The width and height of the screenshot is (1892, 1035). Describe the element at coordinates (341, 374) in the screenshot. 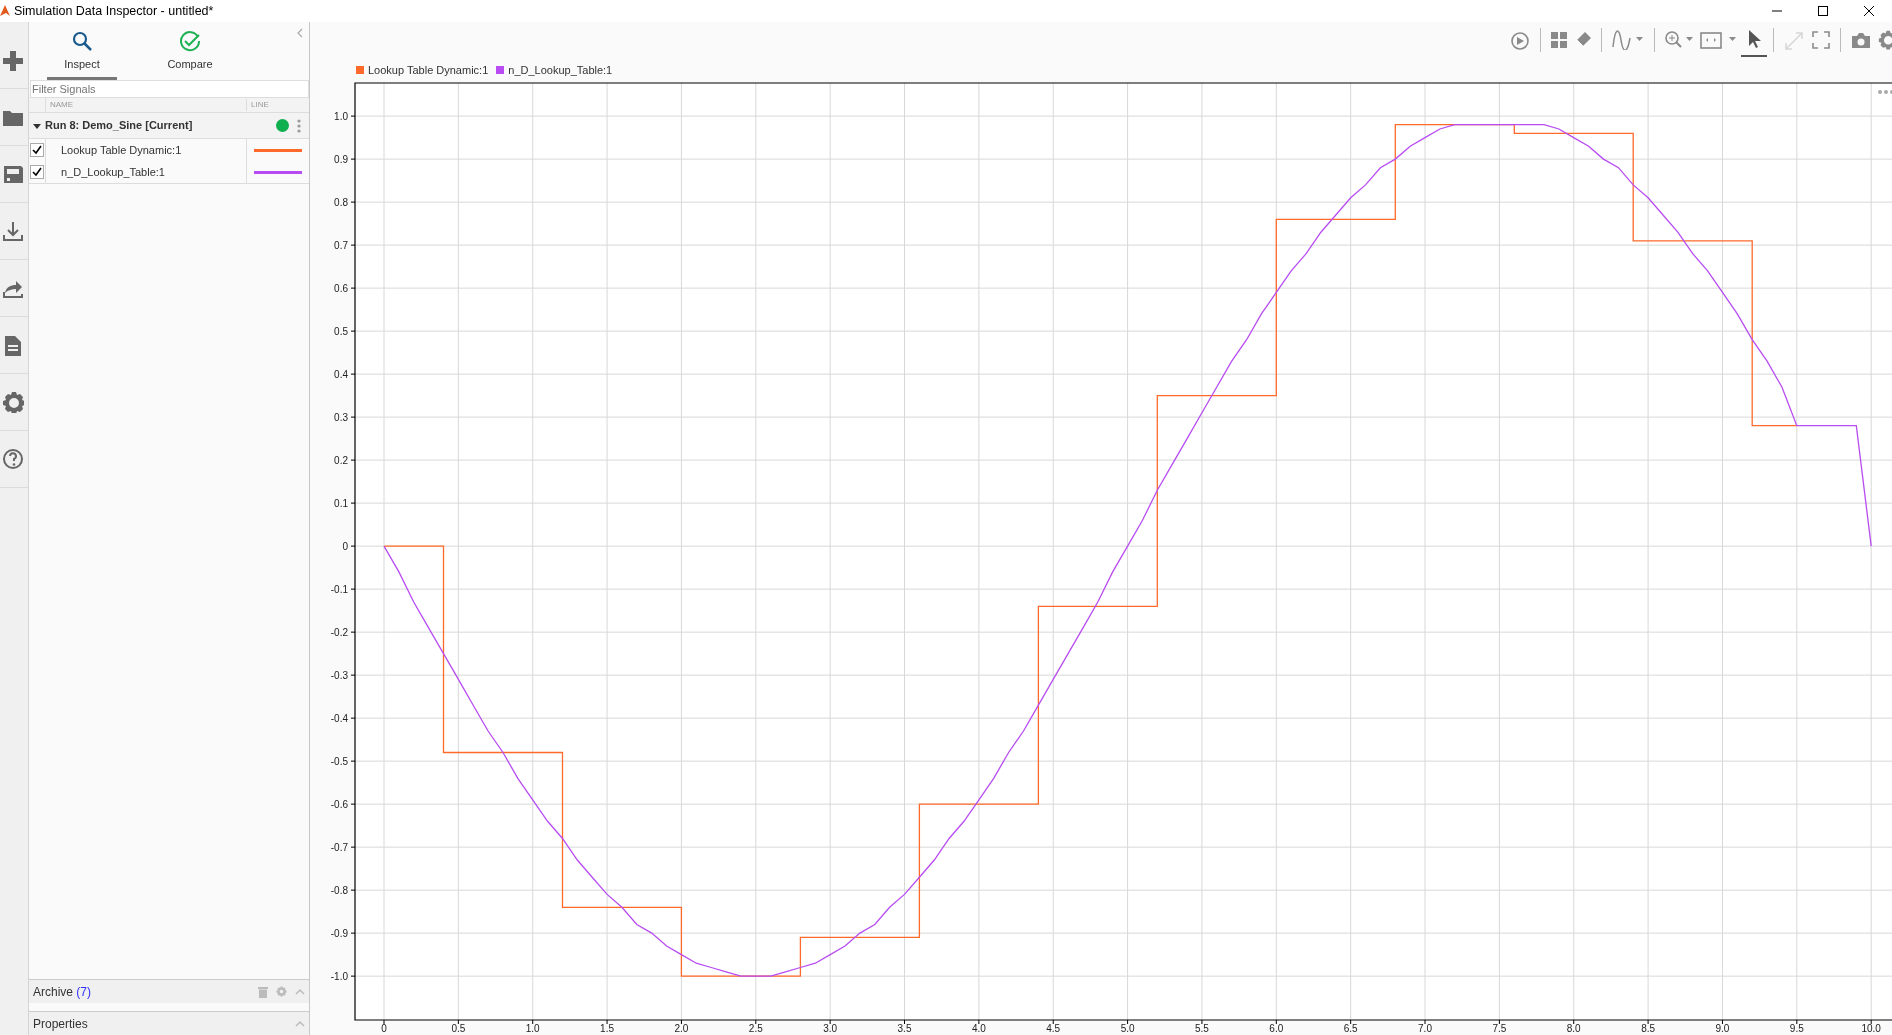

I see `y-tick-label: 0.4` at that location.